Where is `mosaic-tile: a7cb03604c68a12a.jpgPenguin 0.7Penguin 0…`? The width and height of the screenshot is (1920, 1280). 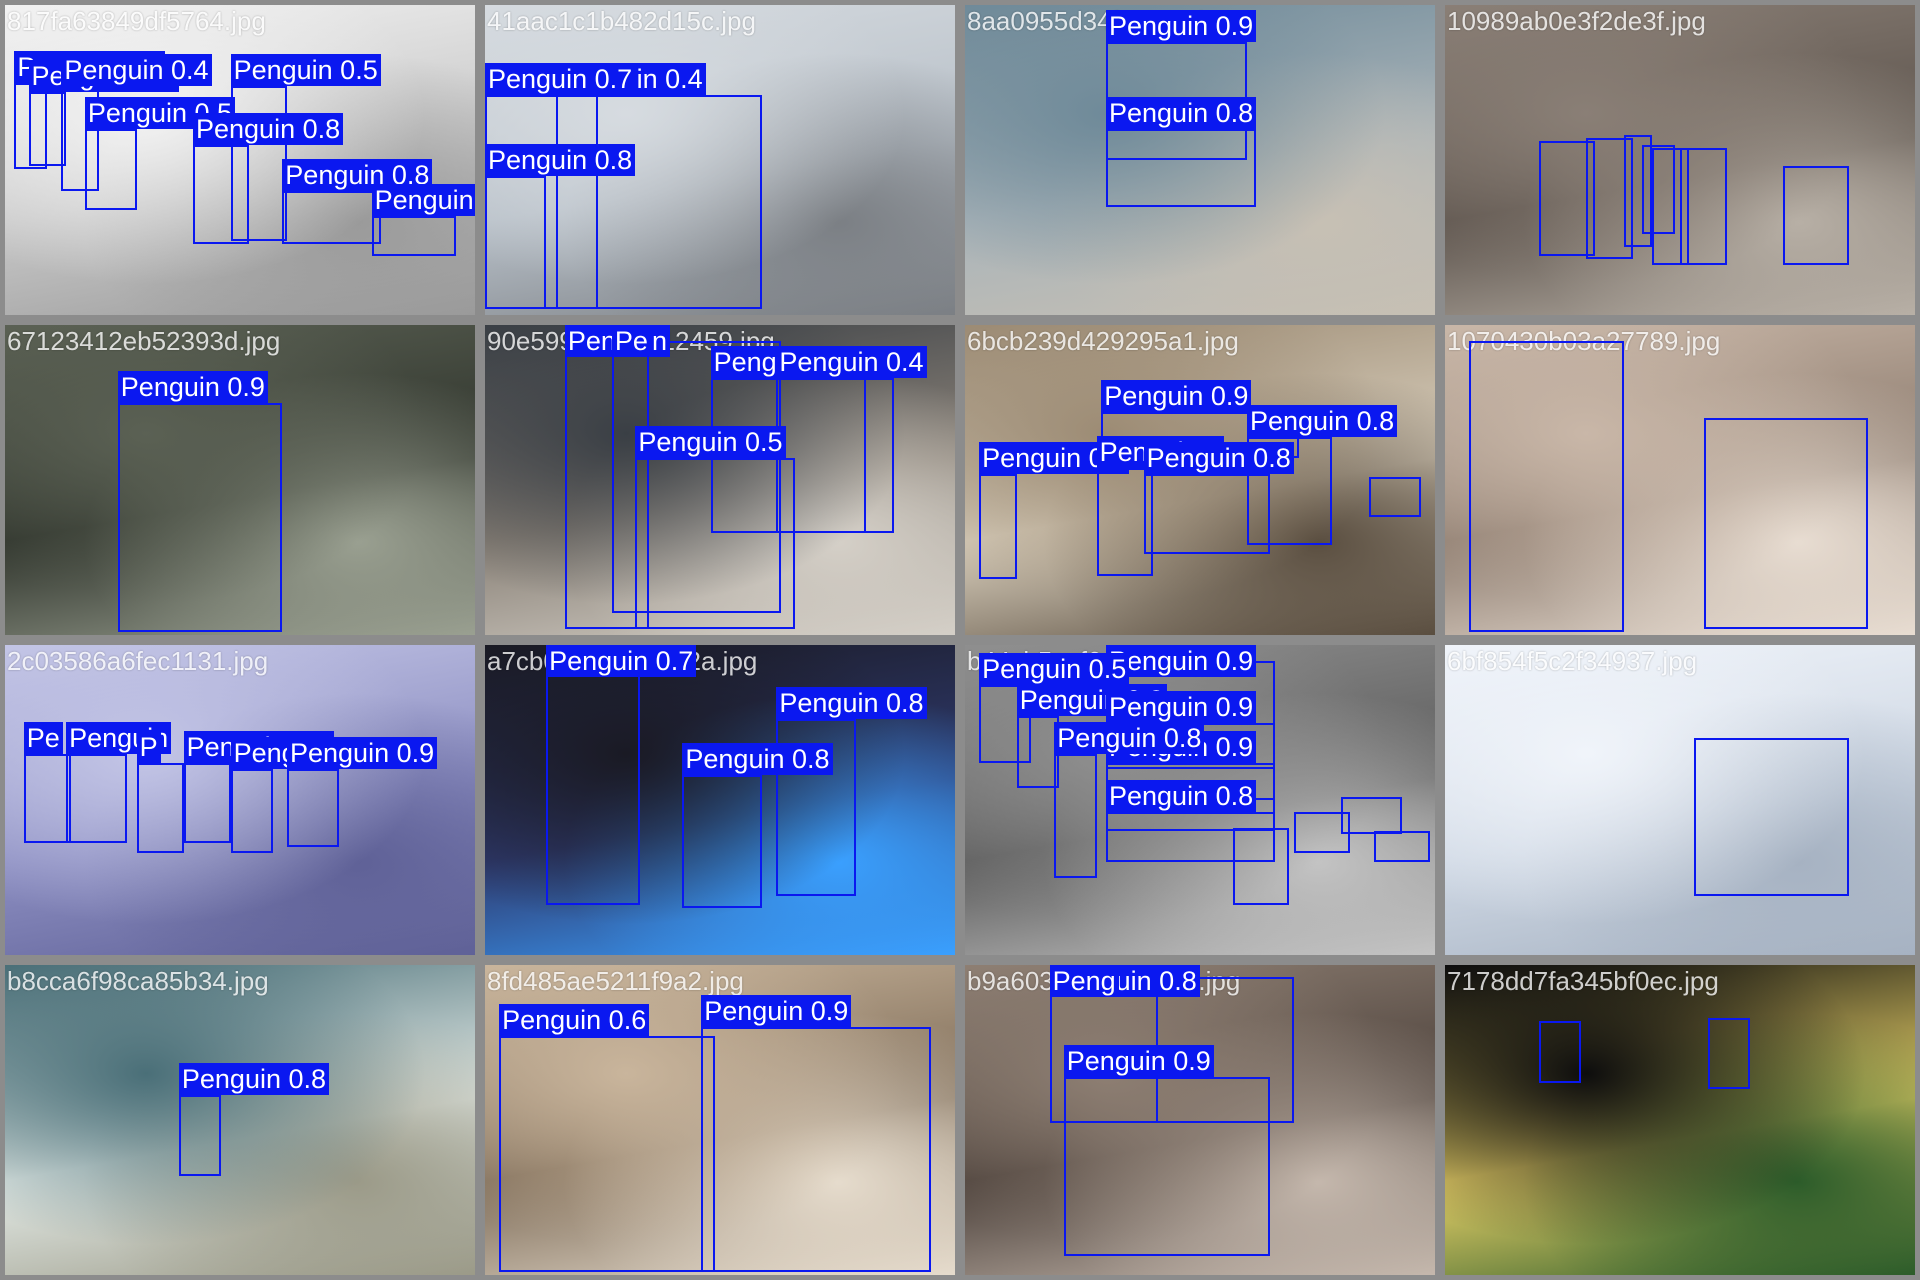 mosaic-tile: a7cb03604c68a12a.jpgPenguin 0.7Penguin 0… is located at coordinates (720, 800).